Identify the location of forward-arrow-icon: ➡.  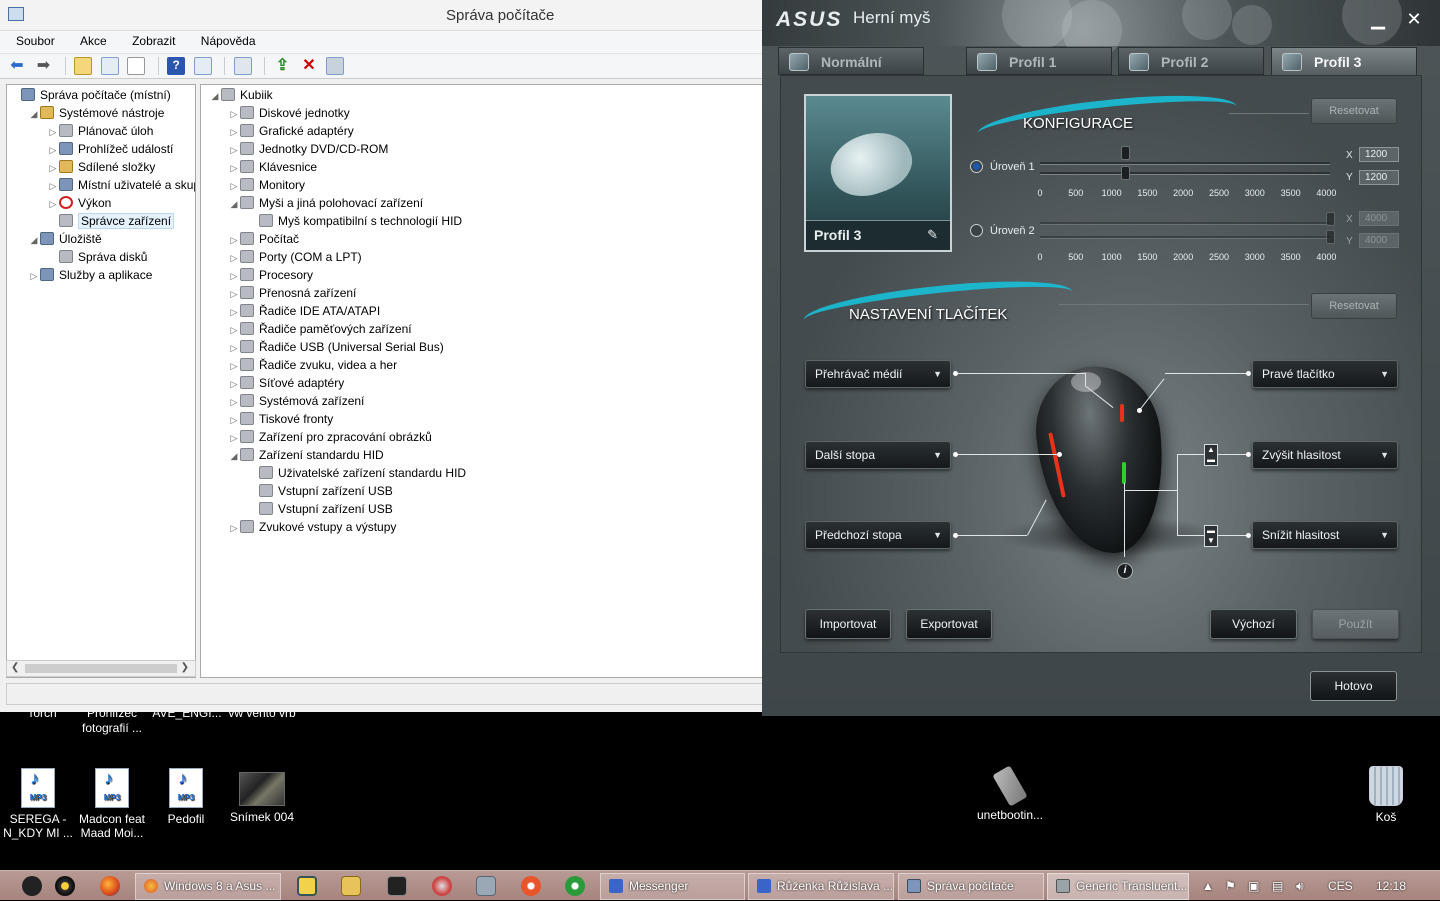
(43, 66).